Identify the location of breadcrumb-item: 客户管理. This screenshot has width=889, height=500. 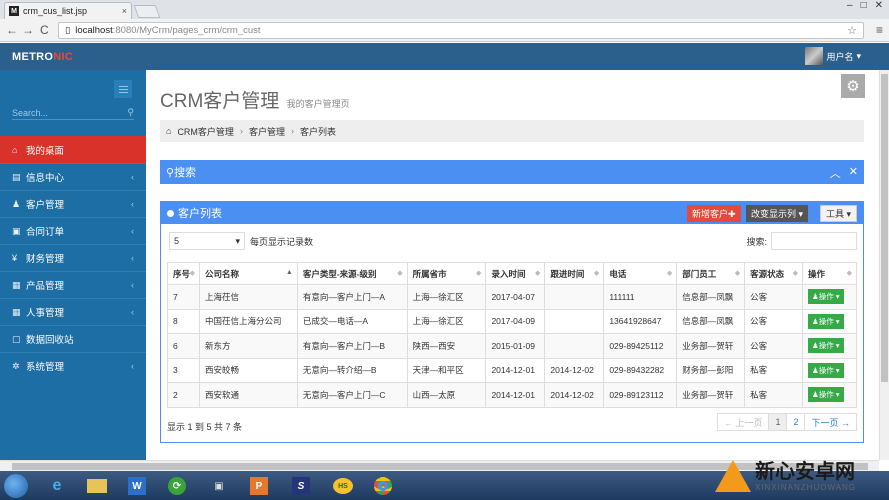
(267, 131).